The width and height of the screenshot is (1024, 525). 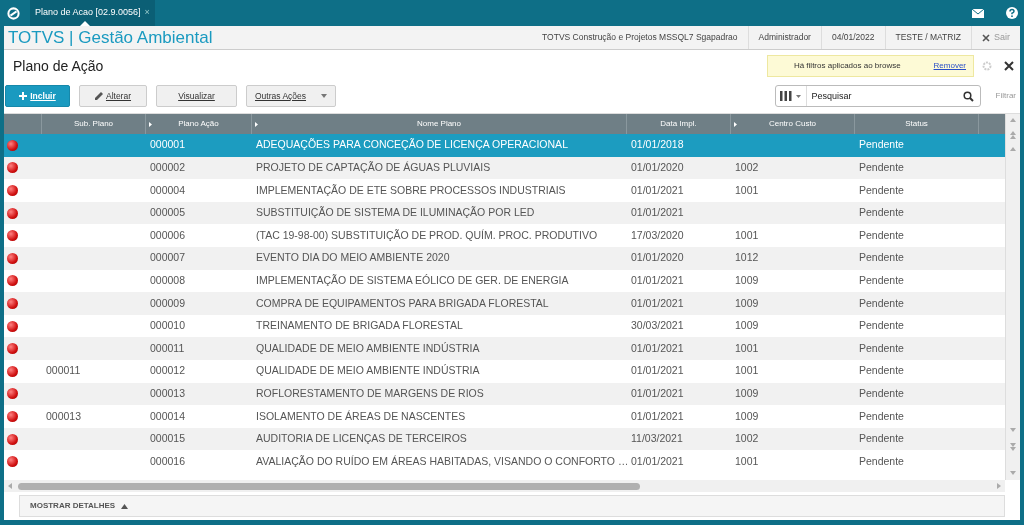 What do you see at coordinates (504, 486) in the screenshot?
I see `horizontal-scrollbar` at bounding box center [504, 486].